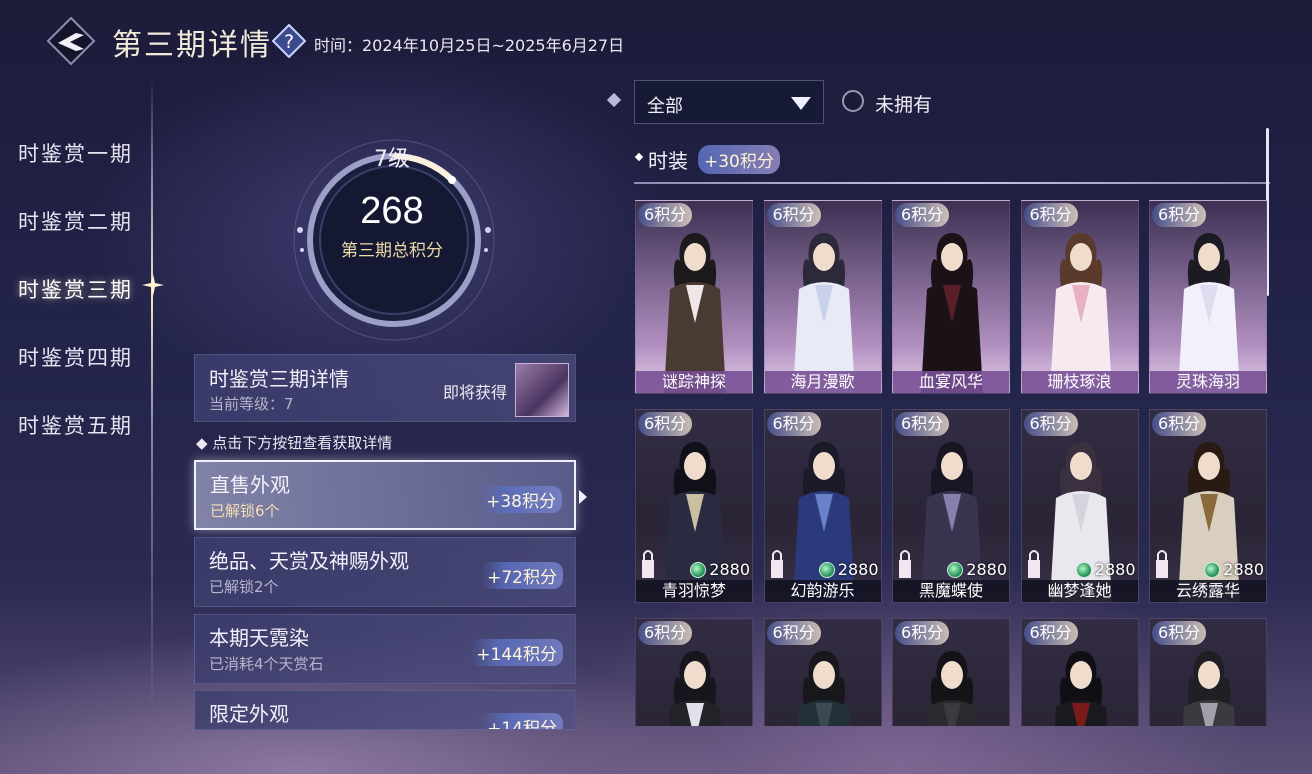  What do you see at coordinates (1208, 382) in the screenshot?
I see `outfit-name: 灵珠海羽` at bounding box center [1208, 382].